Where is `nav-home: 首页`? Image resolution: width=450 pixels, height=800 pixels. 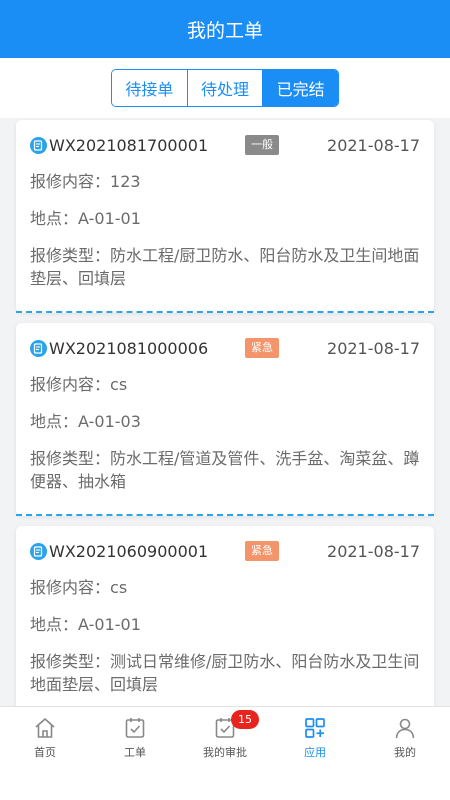 nav-home: 首页 is located at coordinates (45, 753).